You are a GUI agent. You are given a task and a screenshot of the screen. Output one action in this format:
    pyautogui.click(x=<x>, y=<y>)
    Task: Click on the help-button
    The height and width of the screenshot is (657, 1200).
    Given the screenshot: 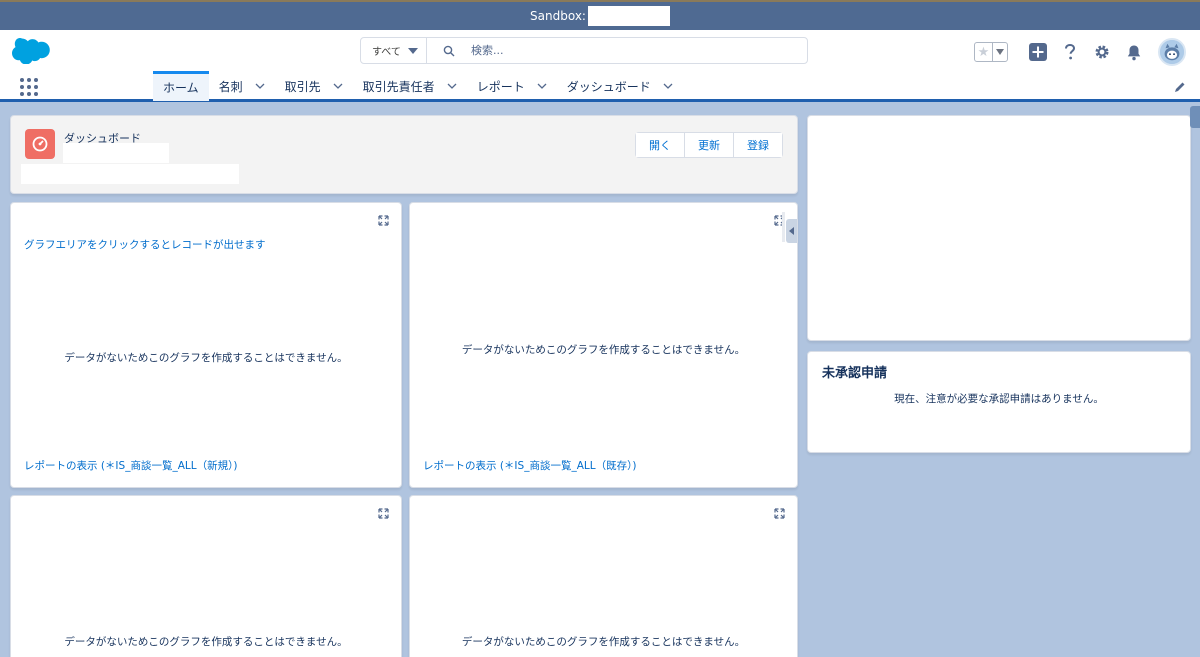 What is the action you would take?
    pyautogui.click(x=1070, y=52)
    